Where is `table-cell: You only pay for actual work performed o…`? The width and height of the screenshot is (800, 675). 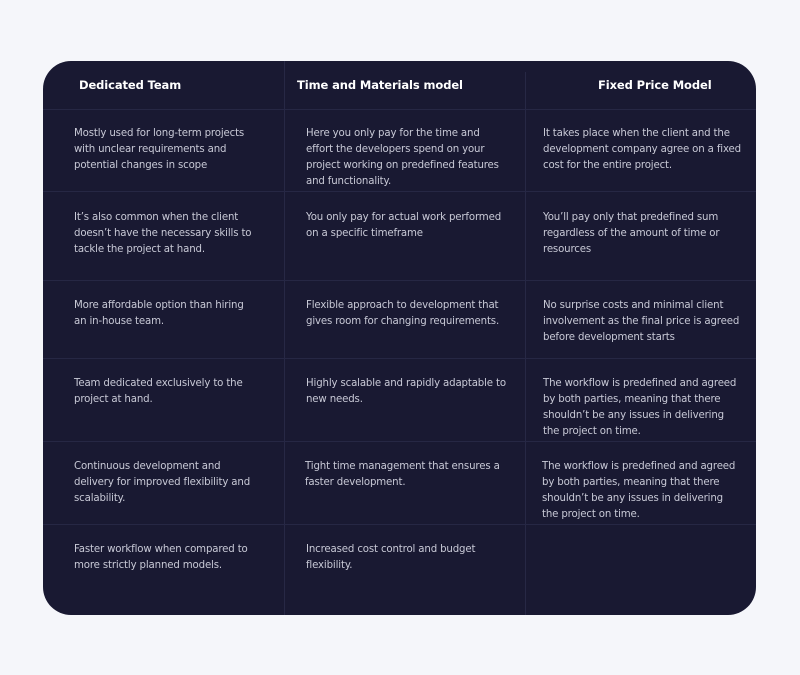
table-cell: You only pay for actual work performed o… is located at coordinates (404, 225).